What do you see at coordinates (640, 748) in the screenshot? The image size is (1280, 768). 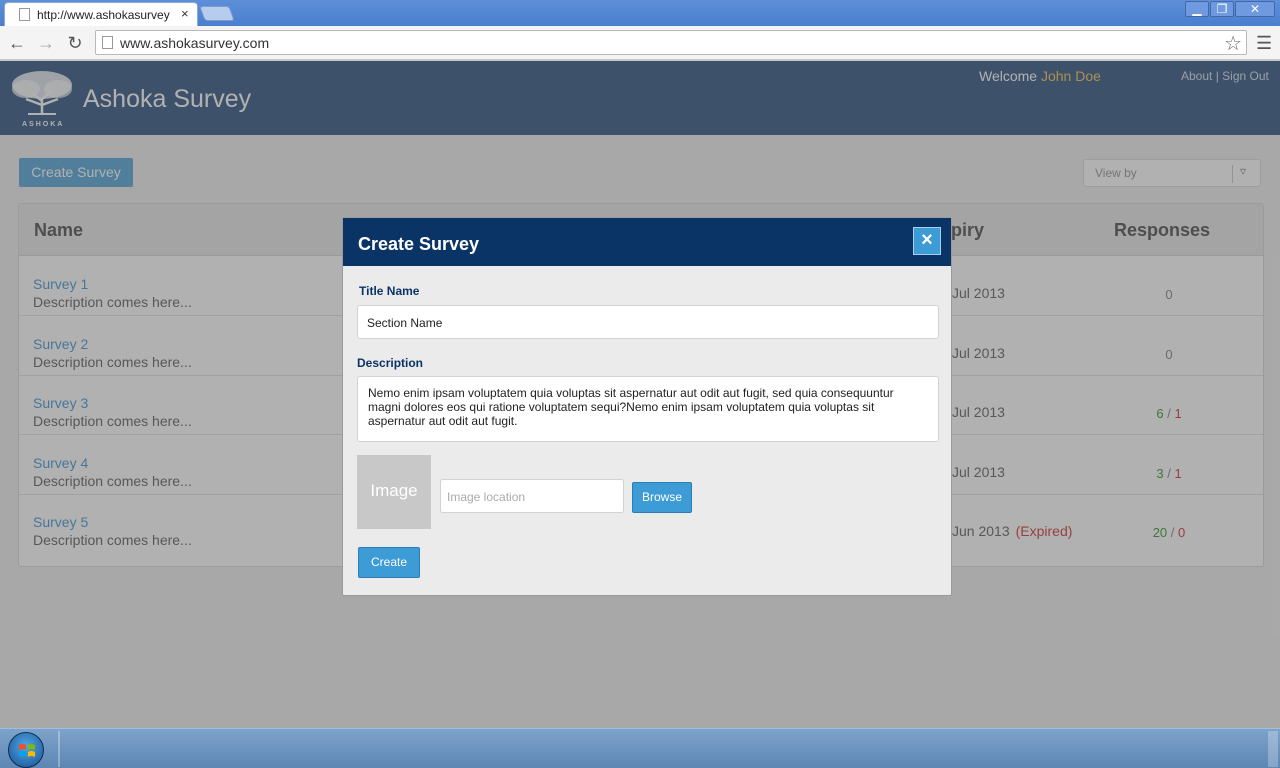 I see `windows-taskbar` at bounding box center [640, 748].